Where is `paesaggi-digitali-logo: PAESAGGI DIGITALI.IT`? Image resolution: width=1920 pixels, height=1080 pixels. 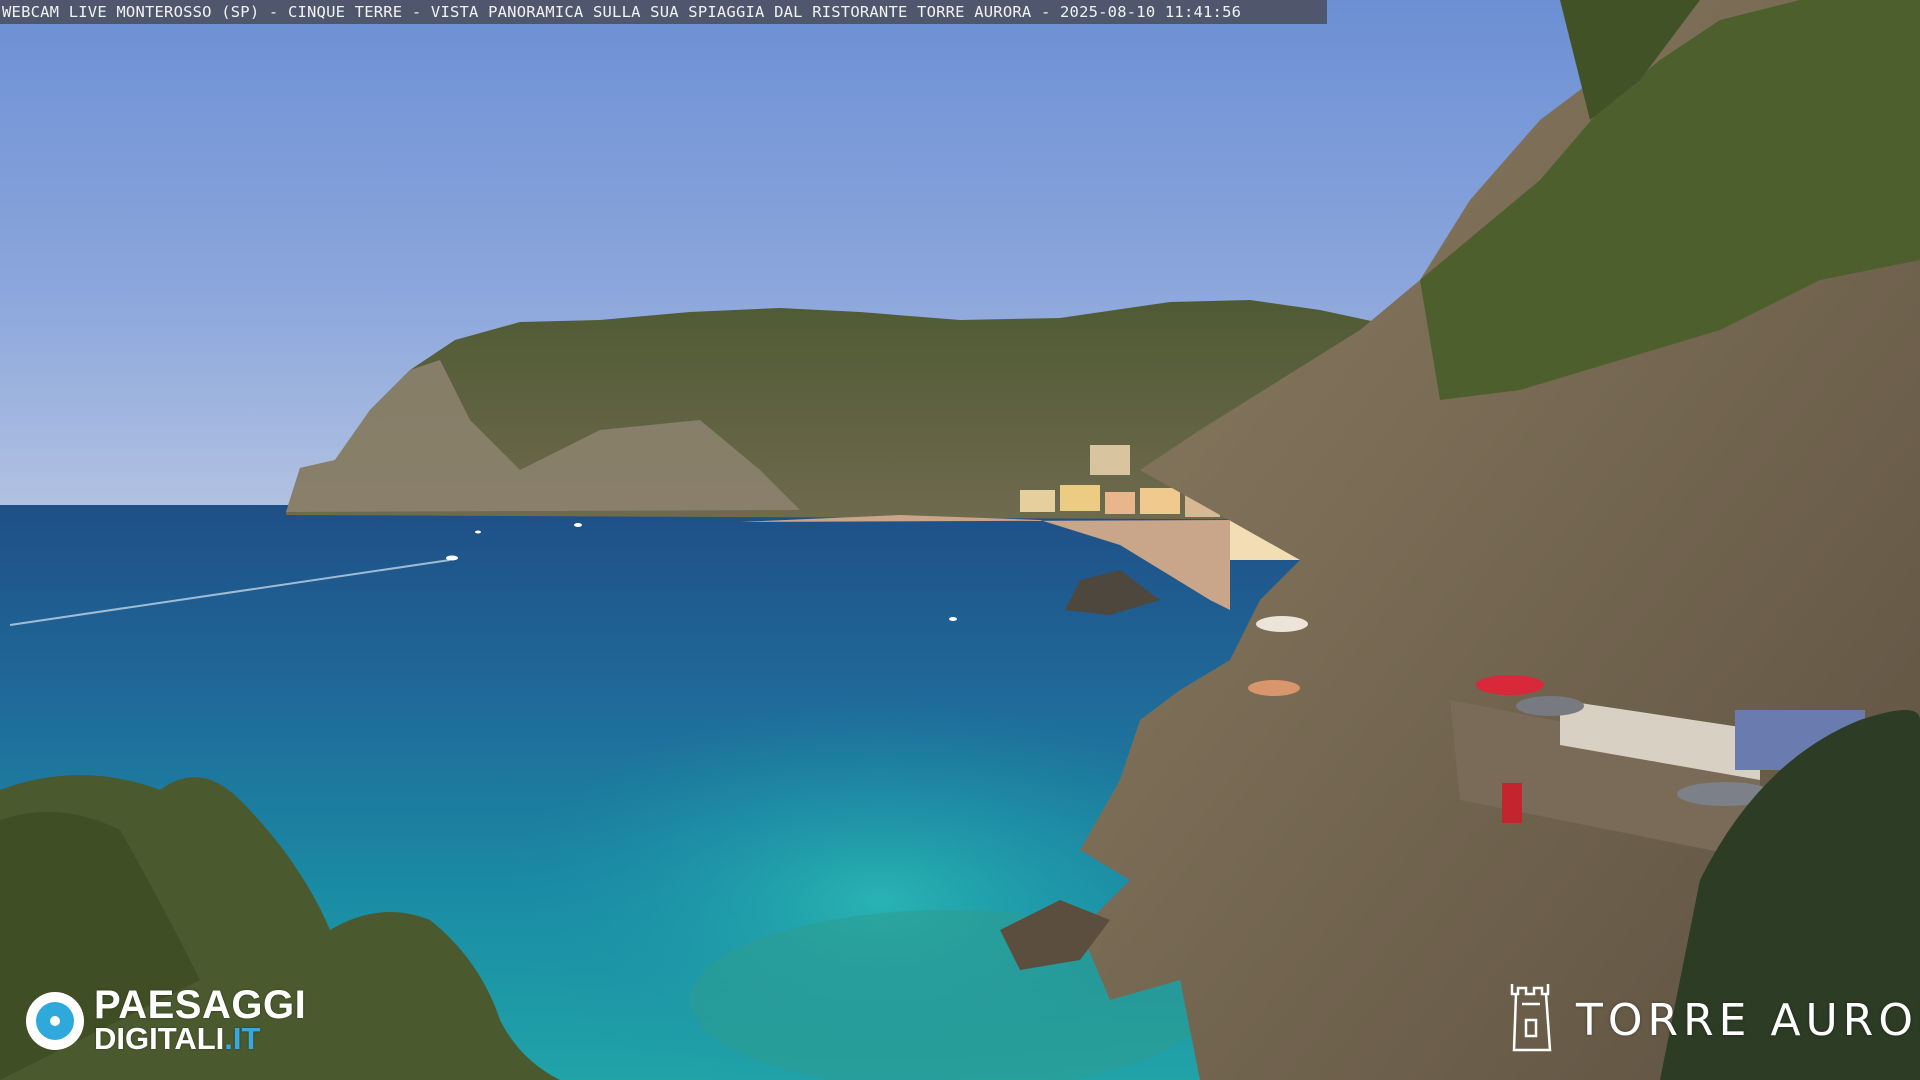 paesaggi-digitali-logo: PAESAGGI DIGITALI.IT is located at coordinates (181, 1020).